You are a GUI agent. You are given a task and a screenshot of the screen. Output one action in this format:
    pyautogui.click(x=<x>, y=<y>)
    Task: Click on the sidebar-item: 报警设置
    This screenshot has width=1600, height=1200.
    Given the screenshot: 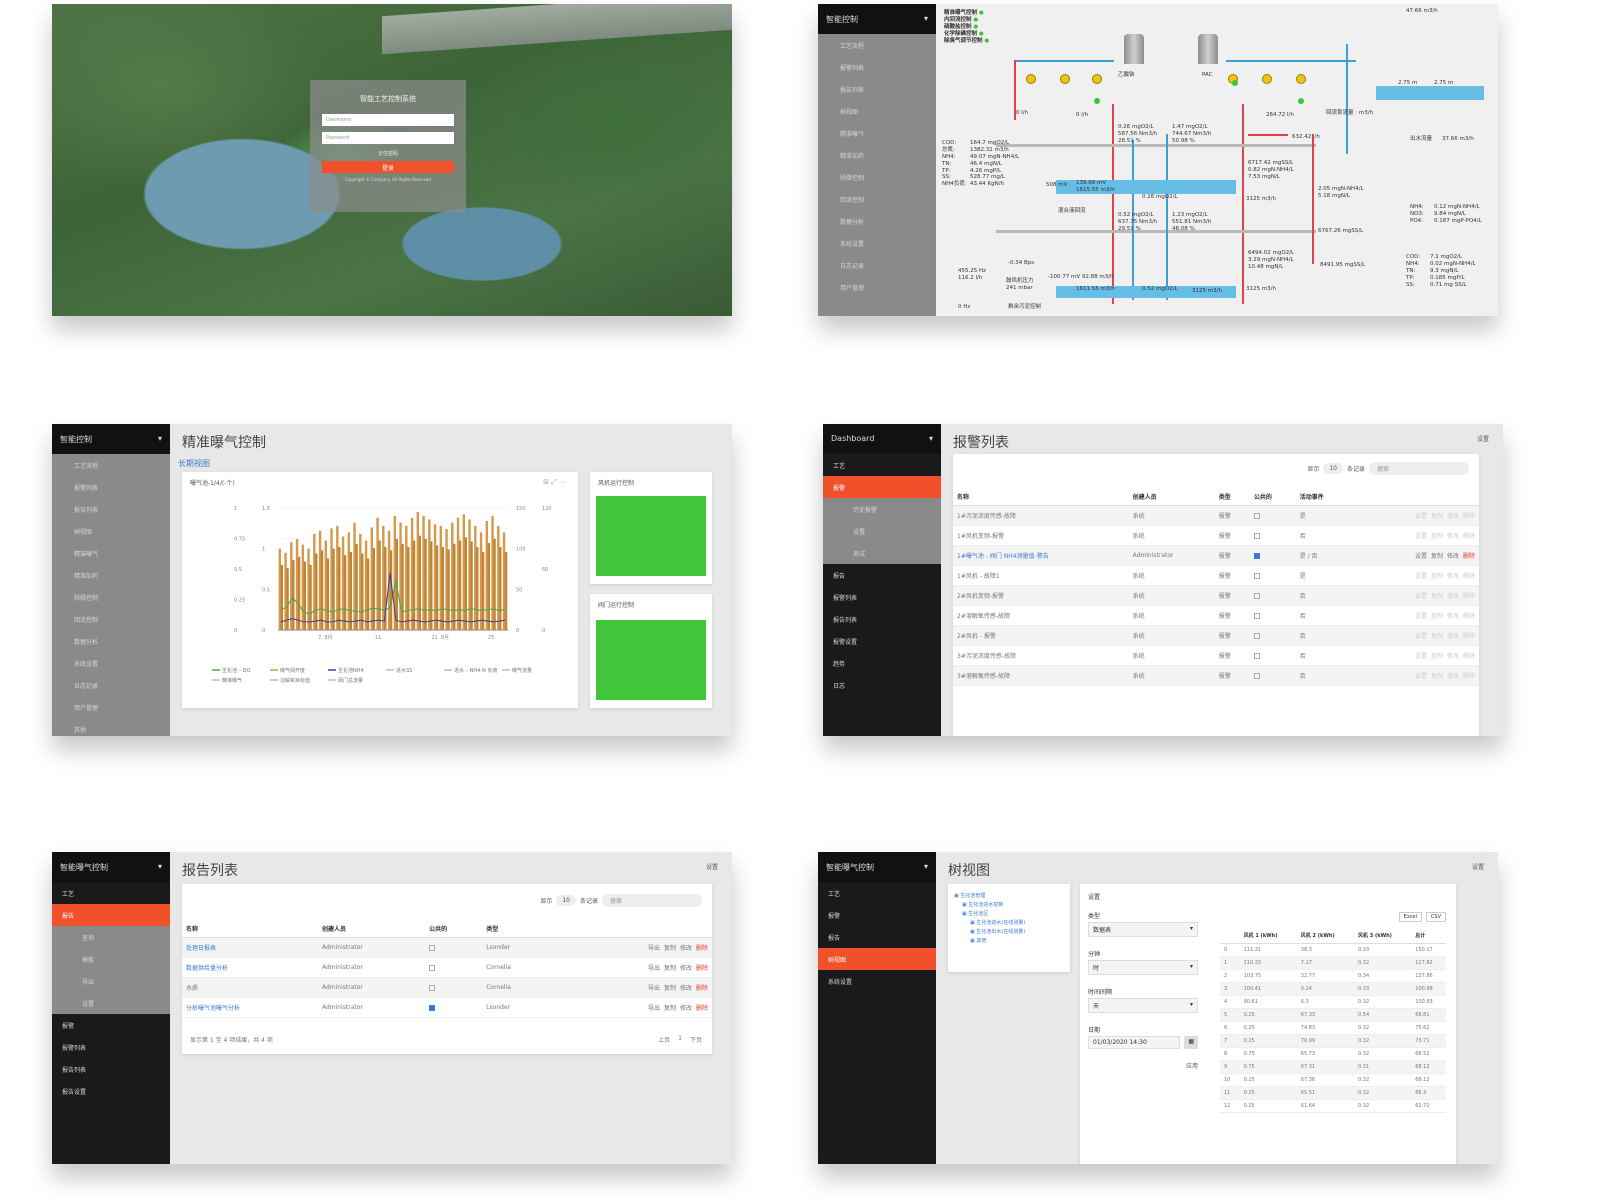 What is the action you would take?
    pyautogui.click(x=882, y=641)
    